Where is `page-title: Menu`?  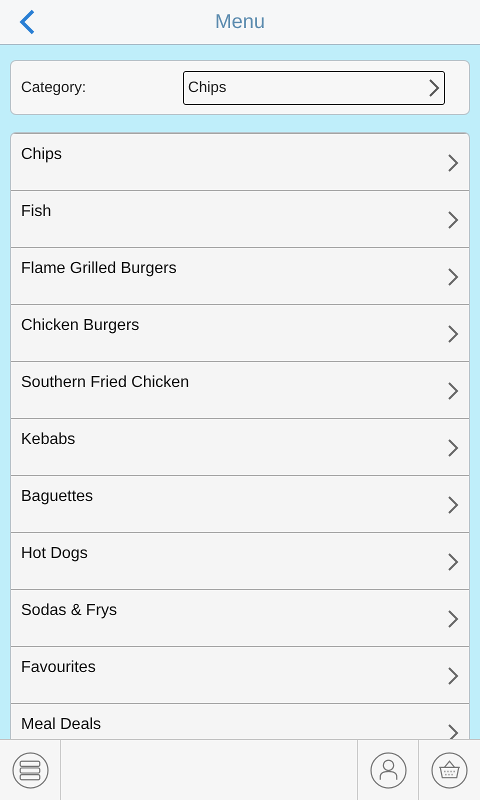
page-title: Menu is located at coordinates (240, 22).